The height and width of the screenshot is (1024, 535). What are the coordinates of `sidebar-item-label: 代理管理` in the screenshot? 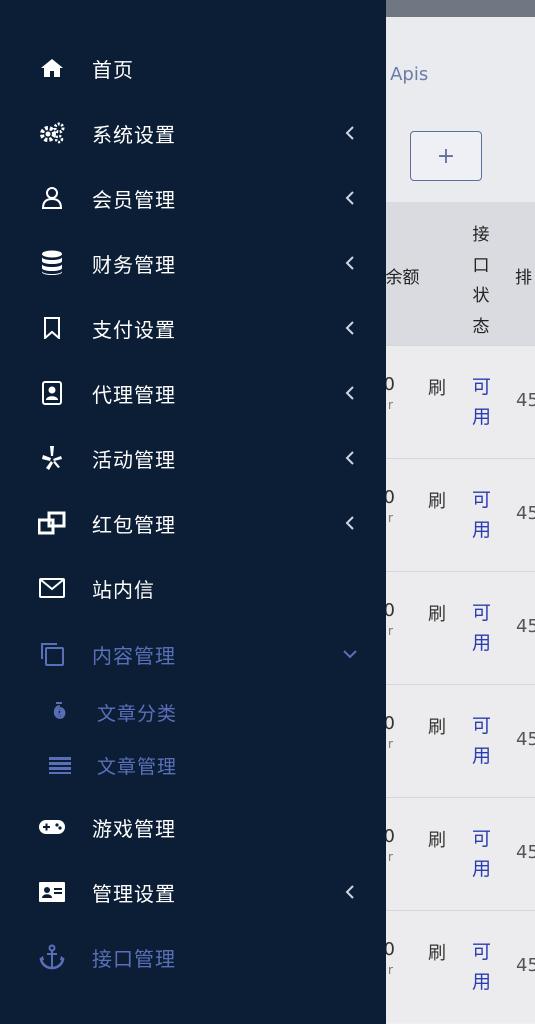 It's located at (134, 394).